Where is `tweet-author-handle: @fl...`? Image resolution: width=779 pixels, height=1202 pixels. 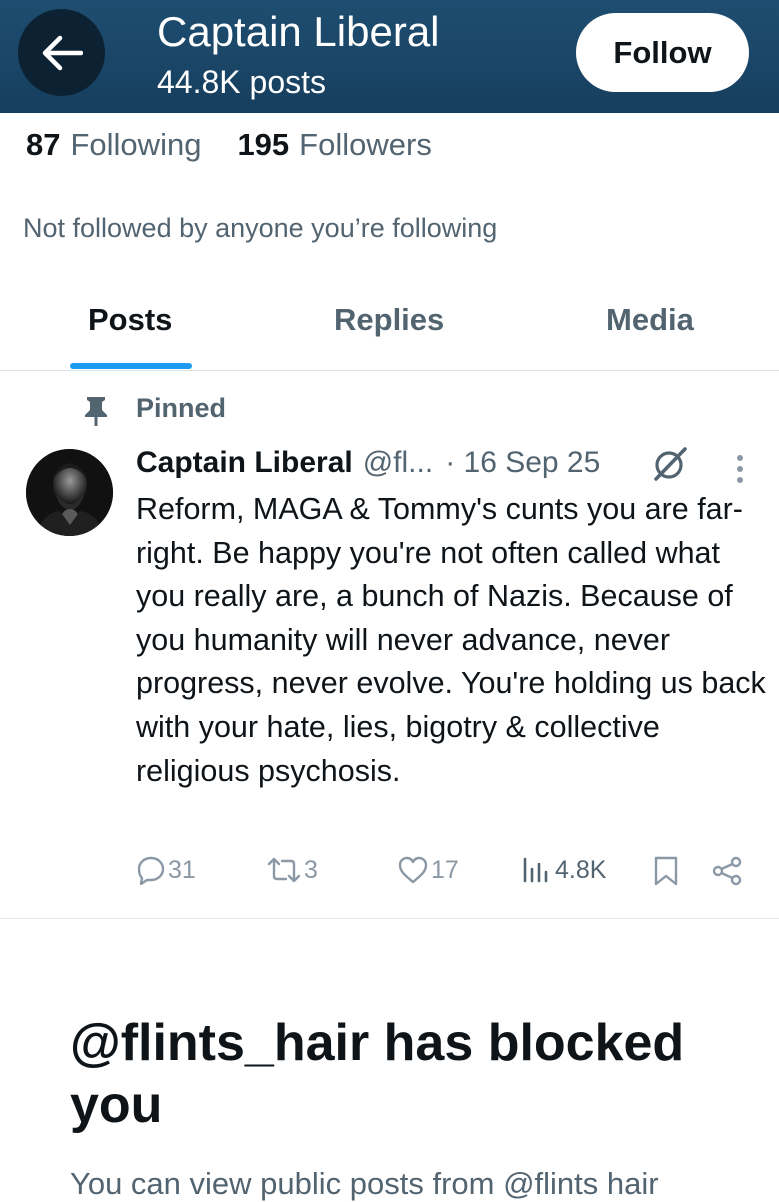
tweet-author-handle: @fl... is located at coordinates (398, 463).